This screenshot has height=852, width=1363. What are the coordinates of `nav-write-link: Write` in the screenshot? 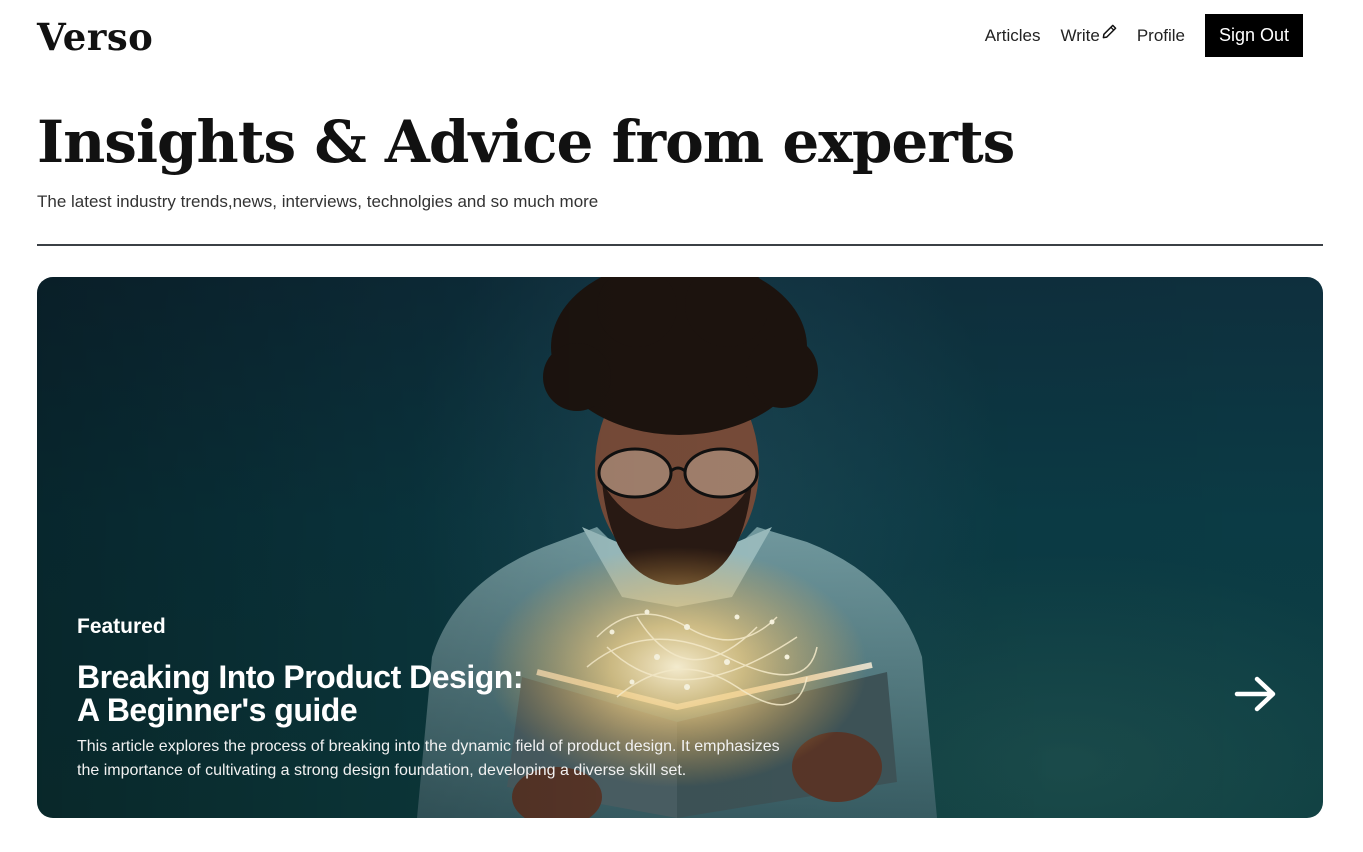 It's located at (1088, 35).